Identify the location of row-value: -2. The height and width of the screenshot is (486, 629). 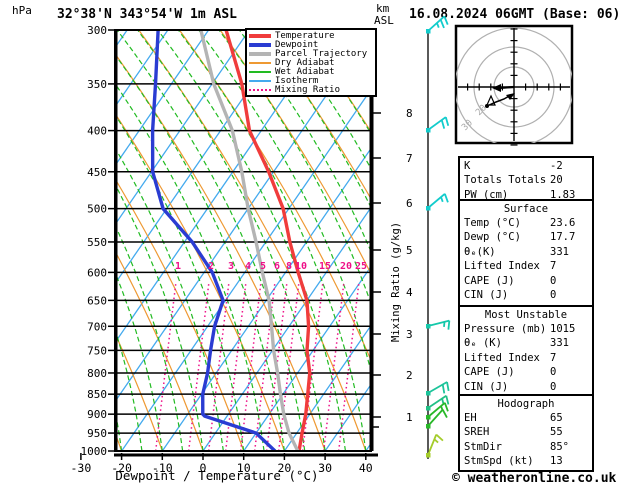
(556, 166).